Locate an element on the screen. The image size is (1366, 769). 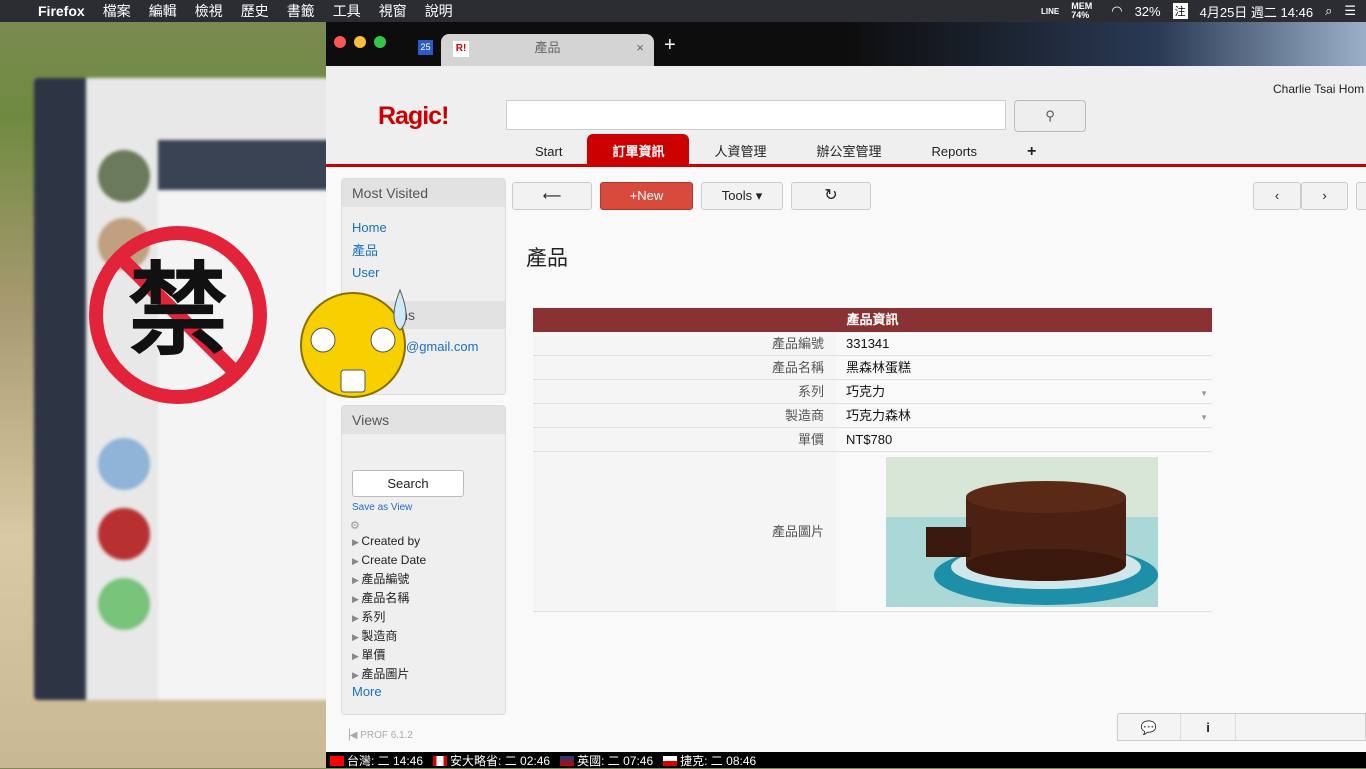
filter-item: ▶ Create Date is located at coordinates (428, 560).